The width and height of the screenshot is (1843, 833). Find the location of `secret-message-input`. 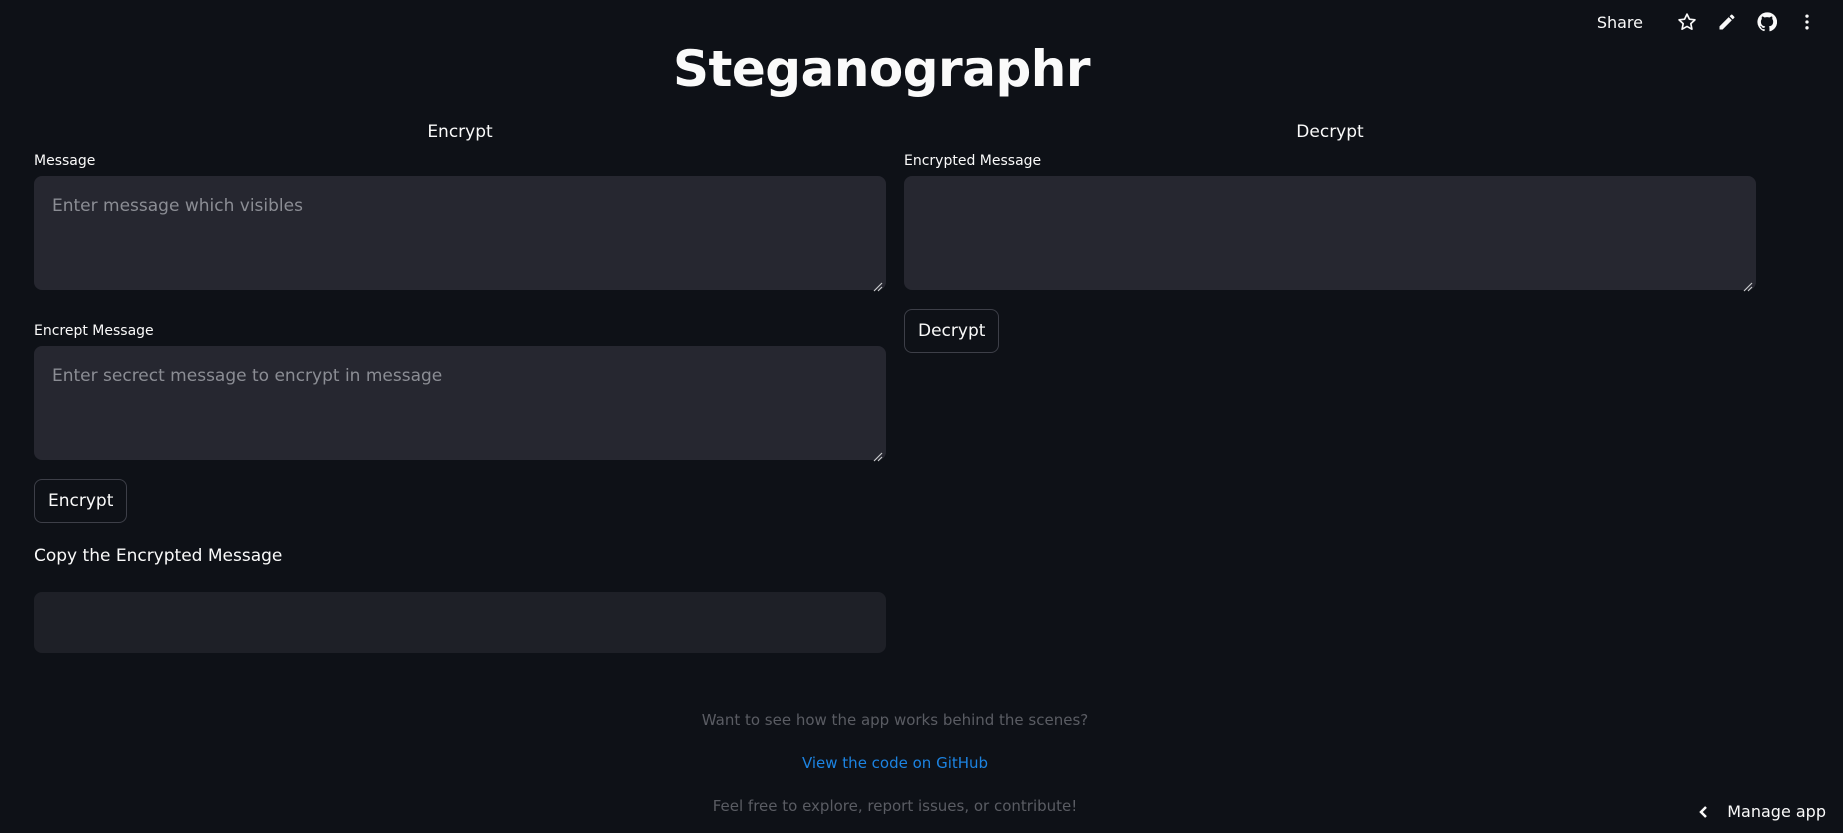

secret-message-input is located at coordinates (460, 403).